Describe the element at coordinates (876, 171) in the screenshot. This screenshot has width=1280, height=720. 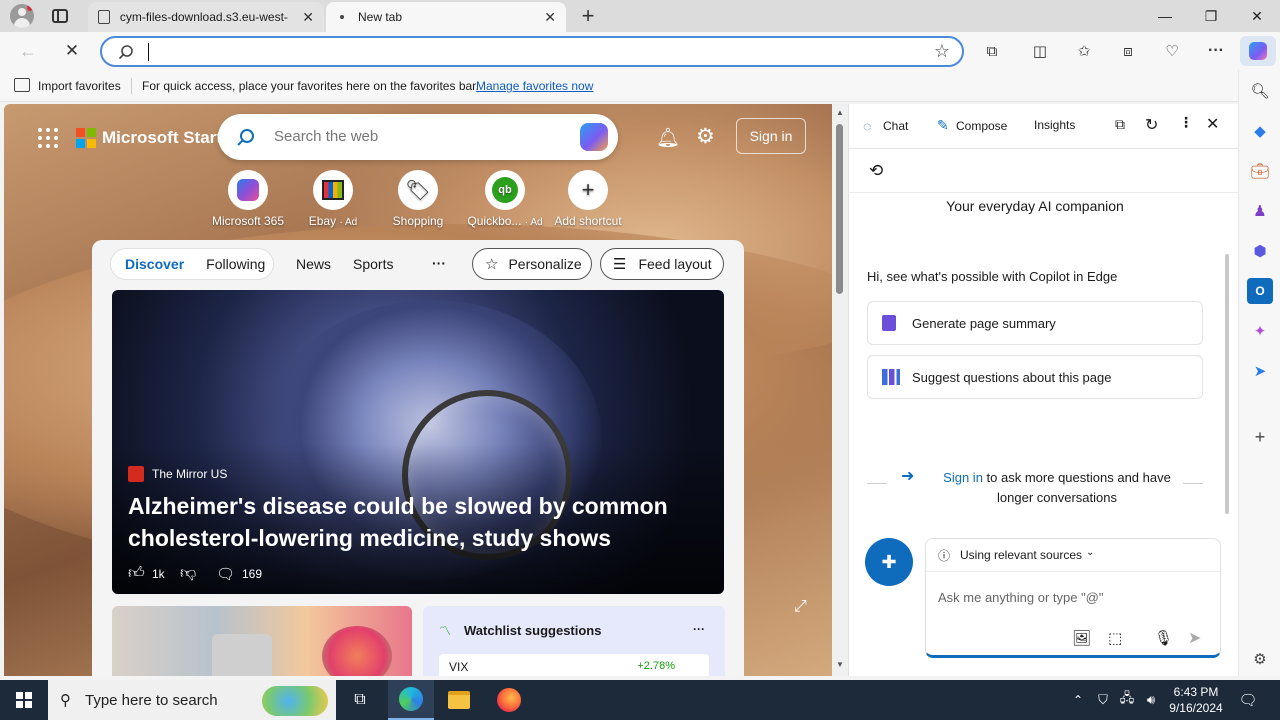
I see `history-icon: ⟲` at that location.